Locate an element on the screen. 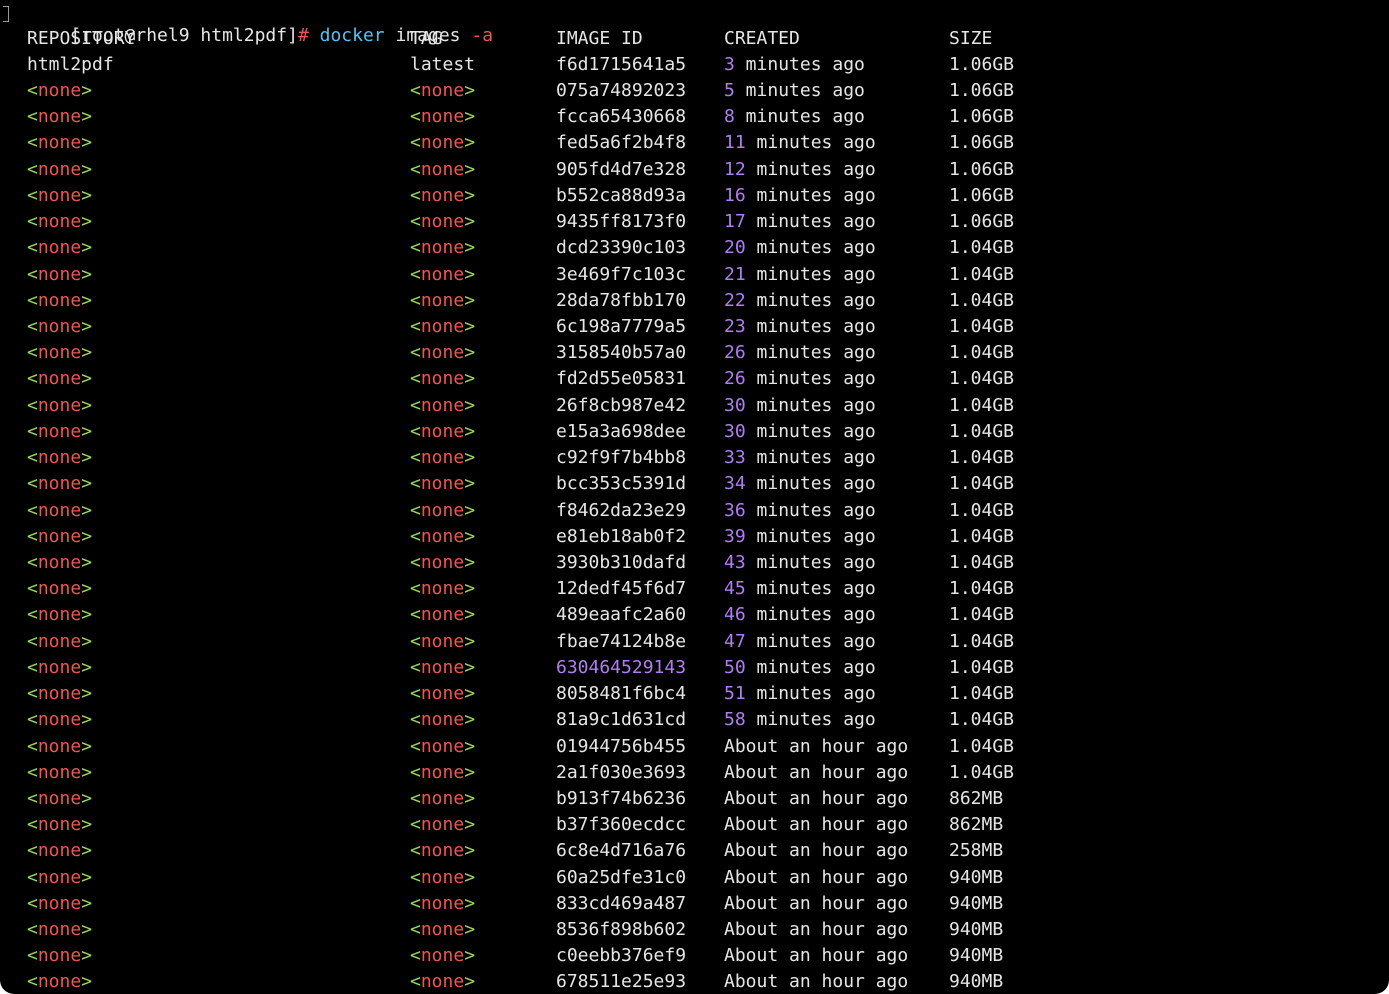  command-docker: docker is located at coordinates (352, 35).